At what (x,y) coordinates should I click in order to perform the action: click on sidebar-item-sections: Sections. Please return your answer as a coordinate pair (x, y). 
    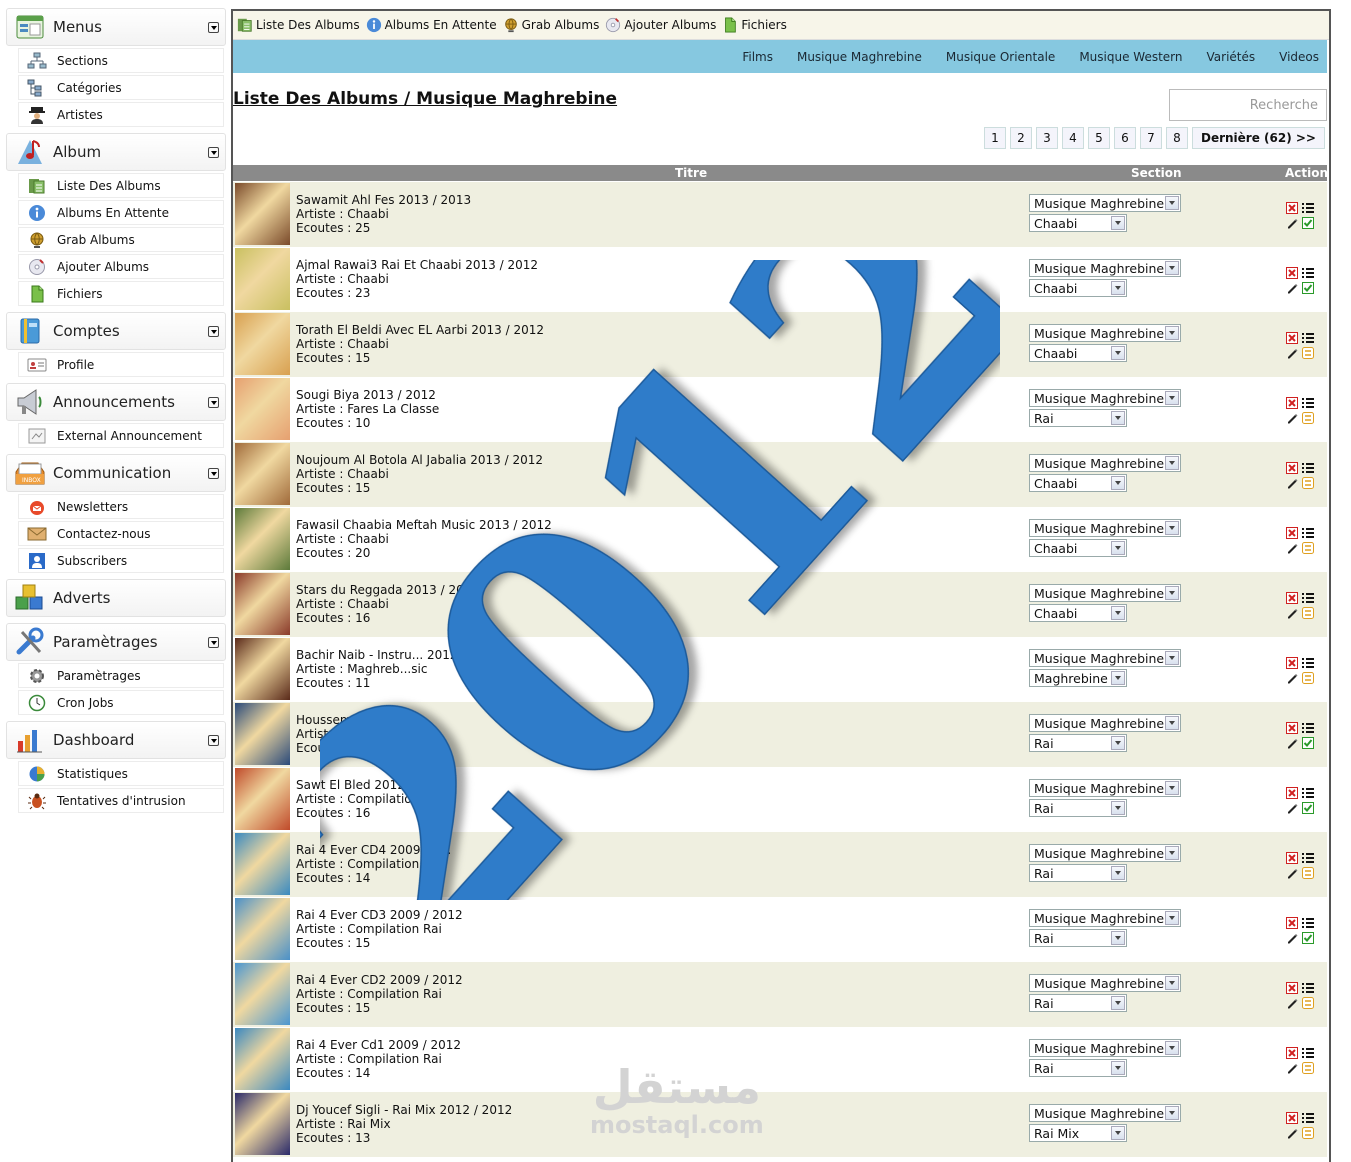
    Looking at the image, I should click on (121, 60).